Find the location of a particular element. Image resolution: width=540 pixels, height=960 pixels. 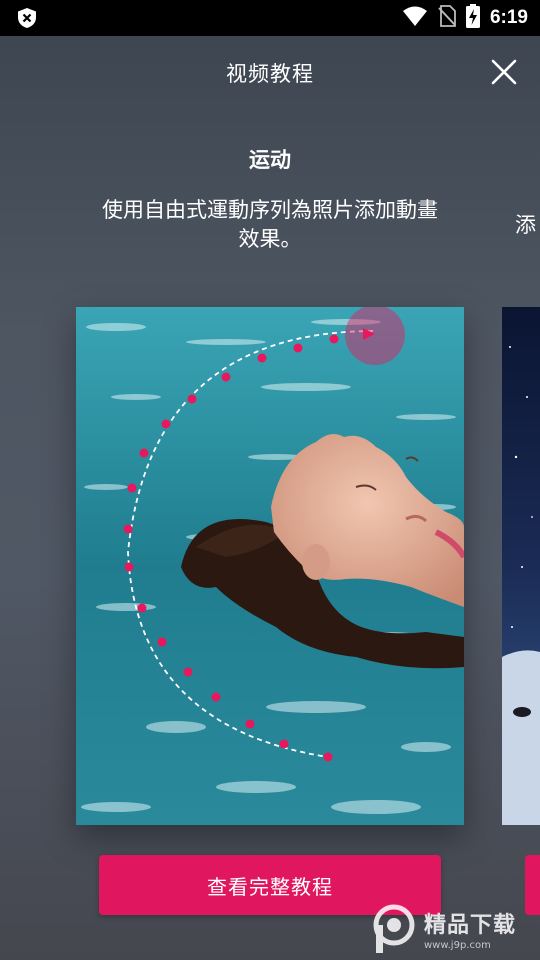

description-line-1: 使用自由式運動序列為照片添加動畫 is located at coordinates (270, 210).